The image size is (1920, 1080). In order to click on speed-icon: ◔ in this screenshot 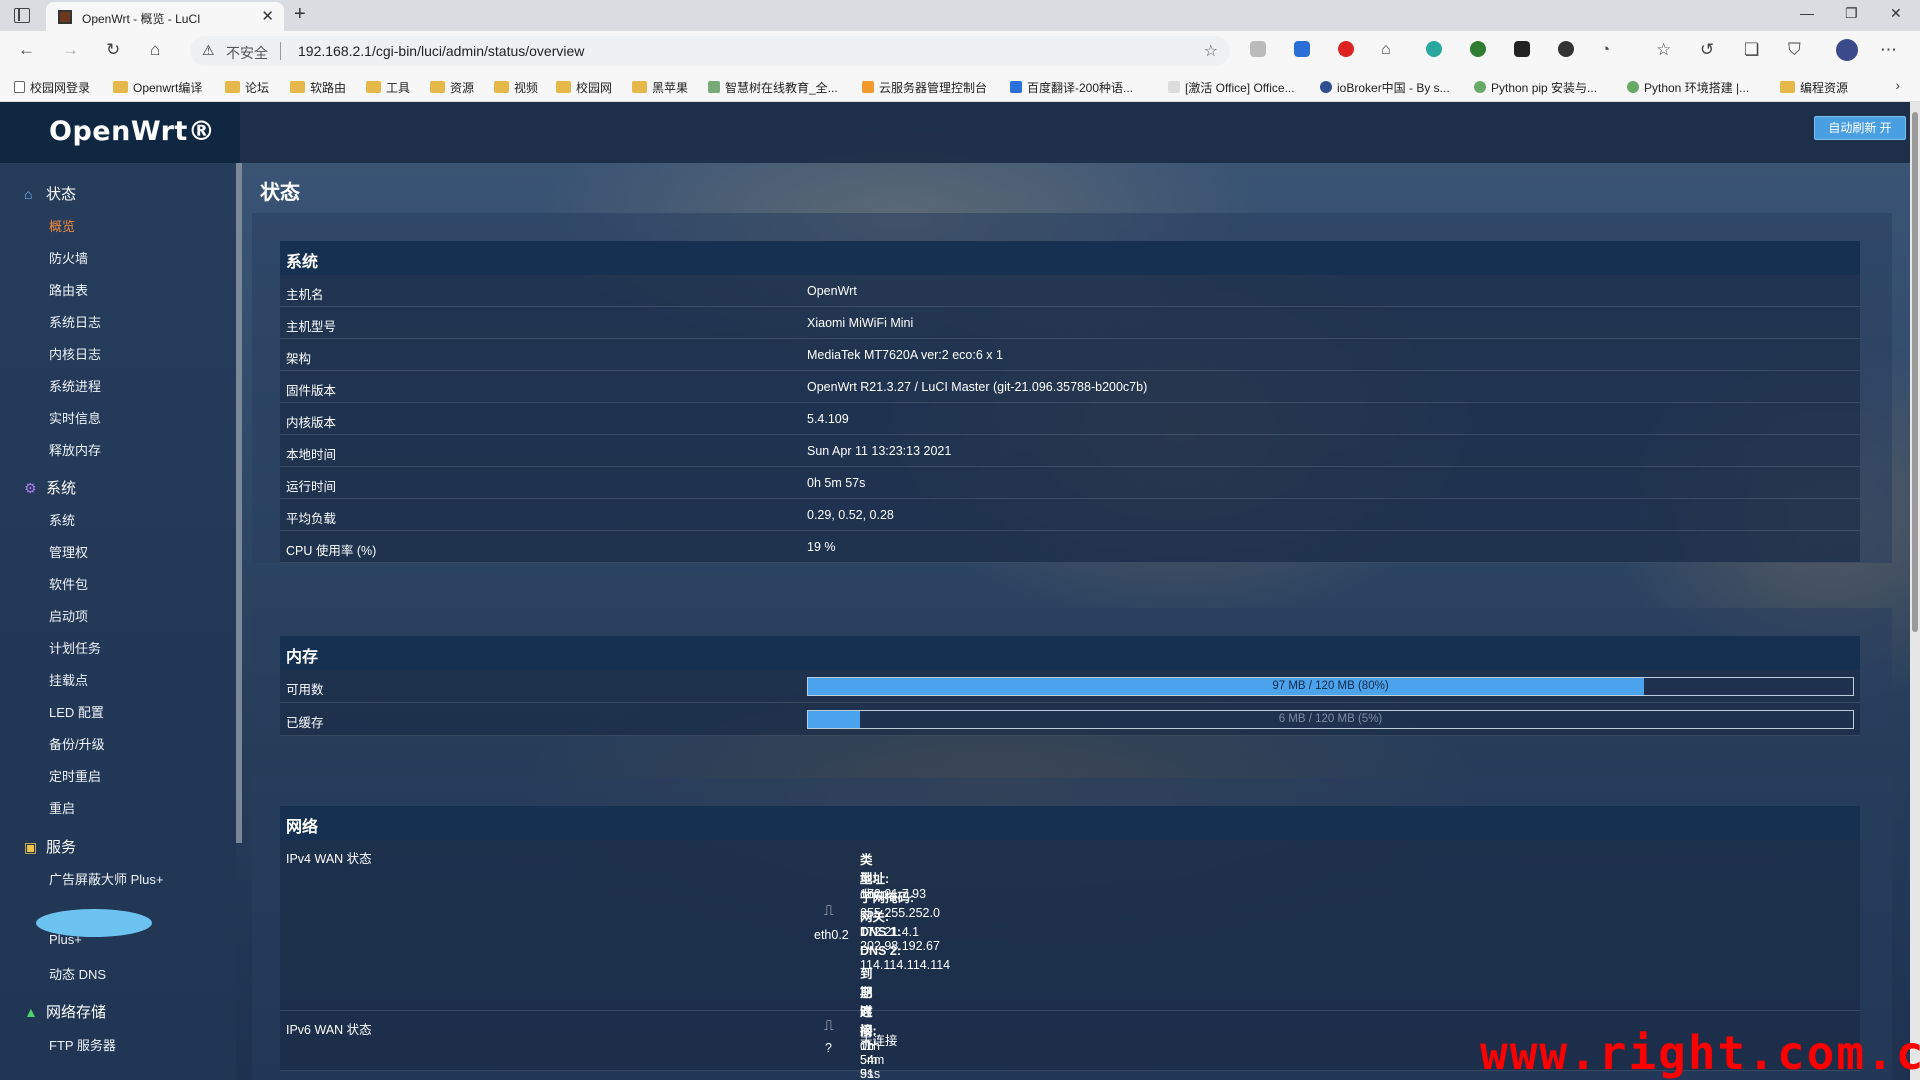, I will do `click(1605, 50)`.